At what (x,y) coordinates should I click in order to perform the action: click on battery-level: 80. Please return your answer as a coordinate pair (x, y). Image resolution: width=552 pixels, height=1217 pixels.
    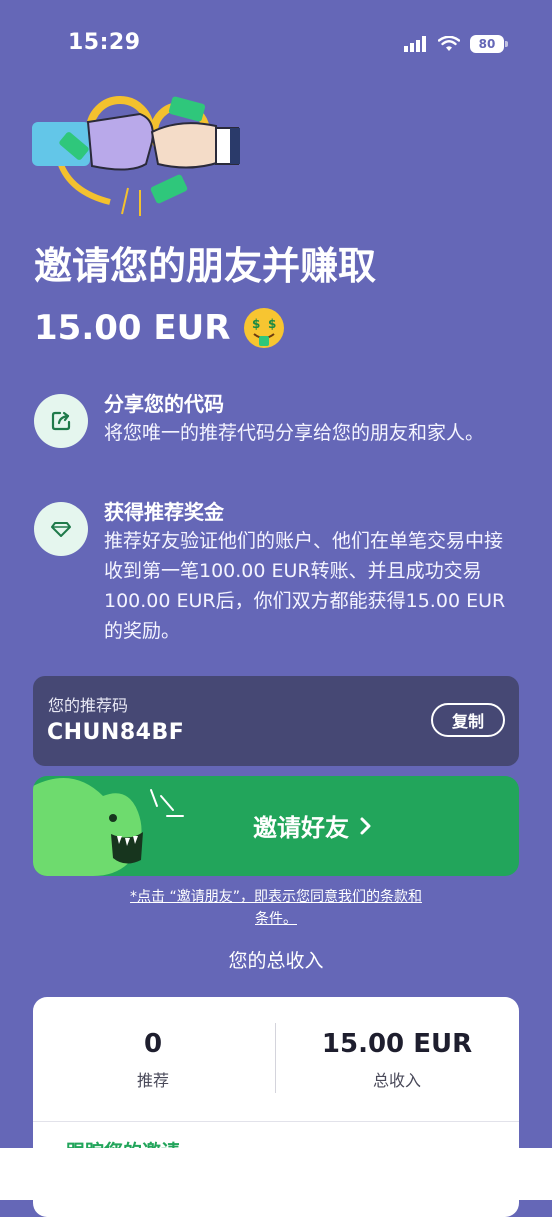
    Looking at the image, I should click on (487, 44).